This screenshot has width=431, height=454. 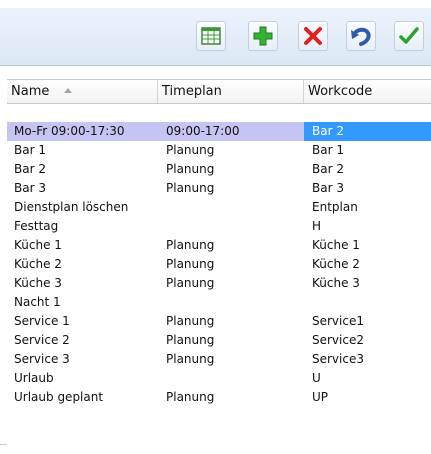 What do you see at coordinates (219, 397) in the screenshot?
I see `table-row: Urlaub geplant Planung UP` at bounding box center [219, 397].